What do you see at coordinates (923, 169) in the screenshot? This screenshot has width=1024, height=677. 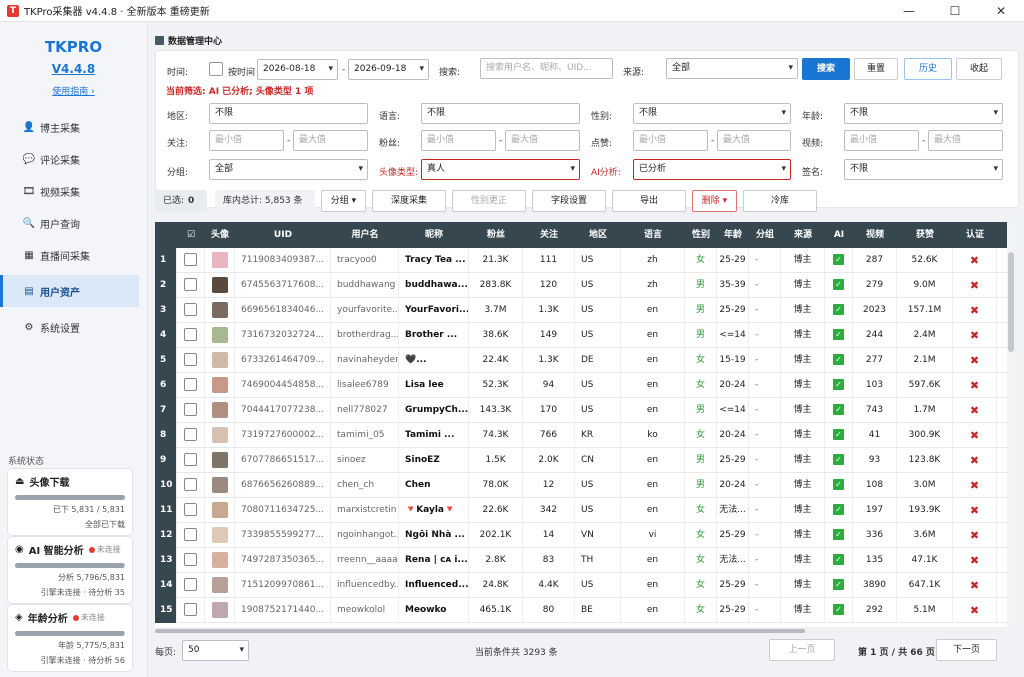 I see `signature-select: 不限` at bounding box center [923, 169].